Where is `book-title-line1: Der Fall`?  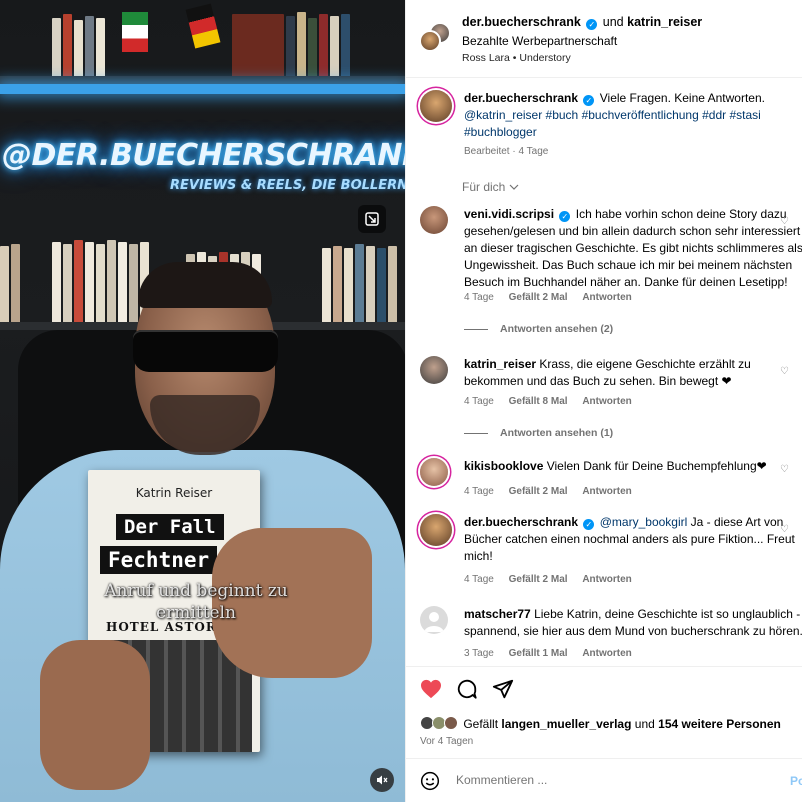
book-title-line1: Der Fall is located at coordinates (170, 527).